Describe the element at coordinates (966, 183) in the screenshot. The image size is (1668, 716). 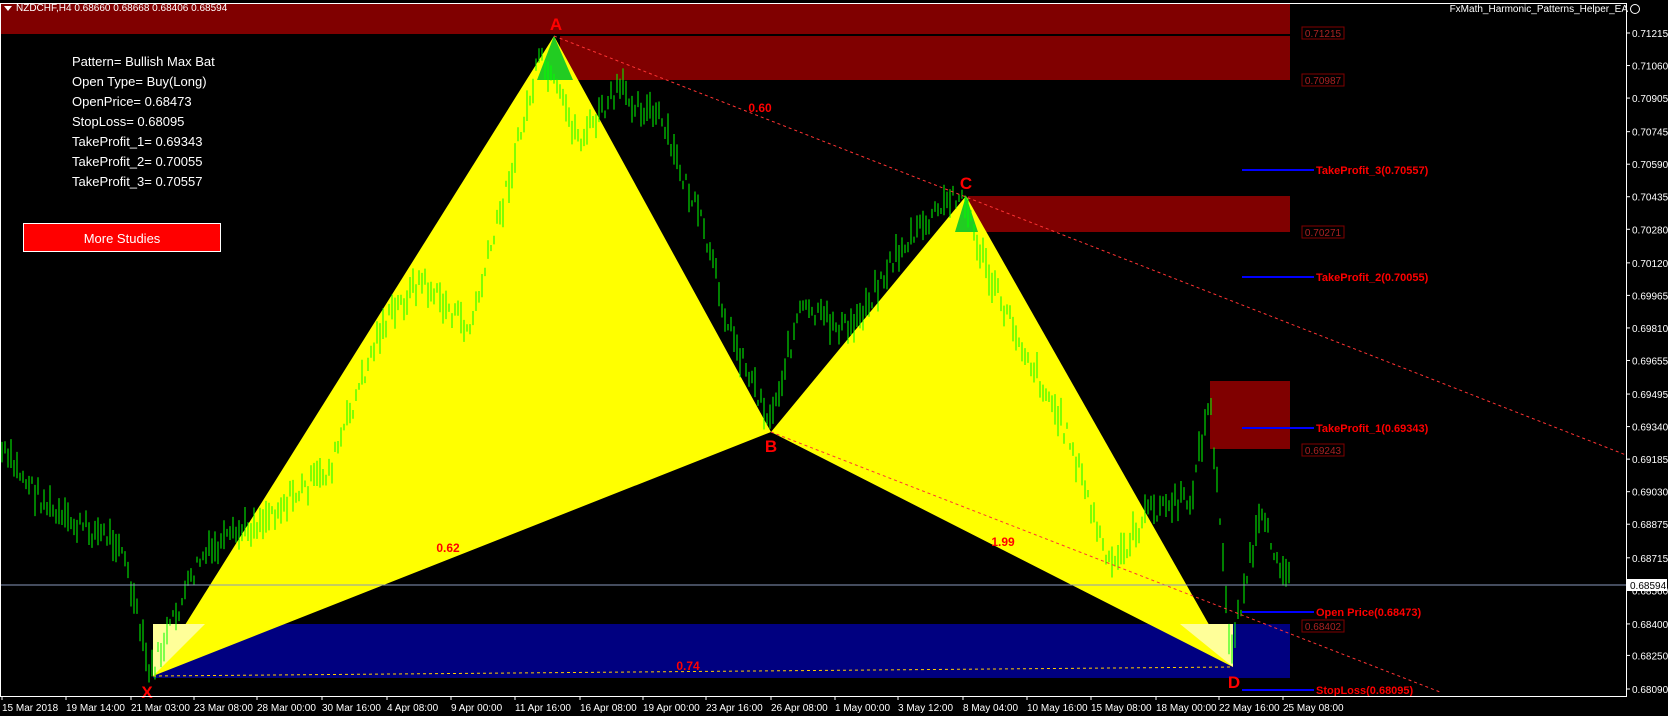
I see `point-label-c: C` at that location.